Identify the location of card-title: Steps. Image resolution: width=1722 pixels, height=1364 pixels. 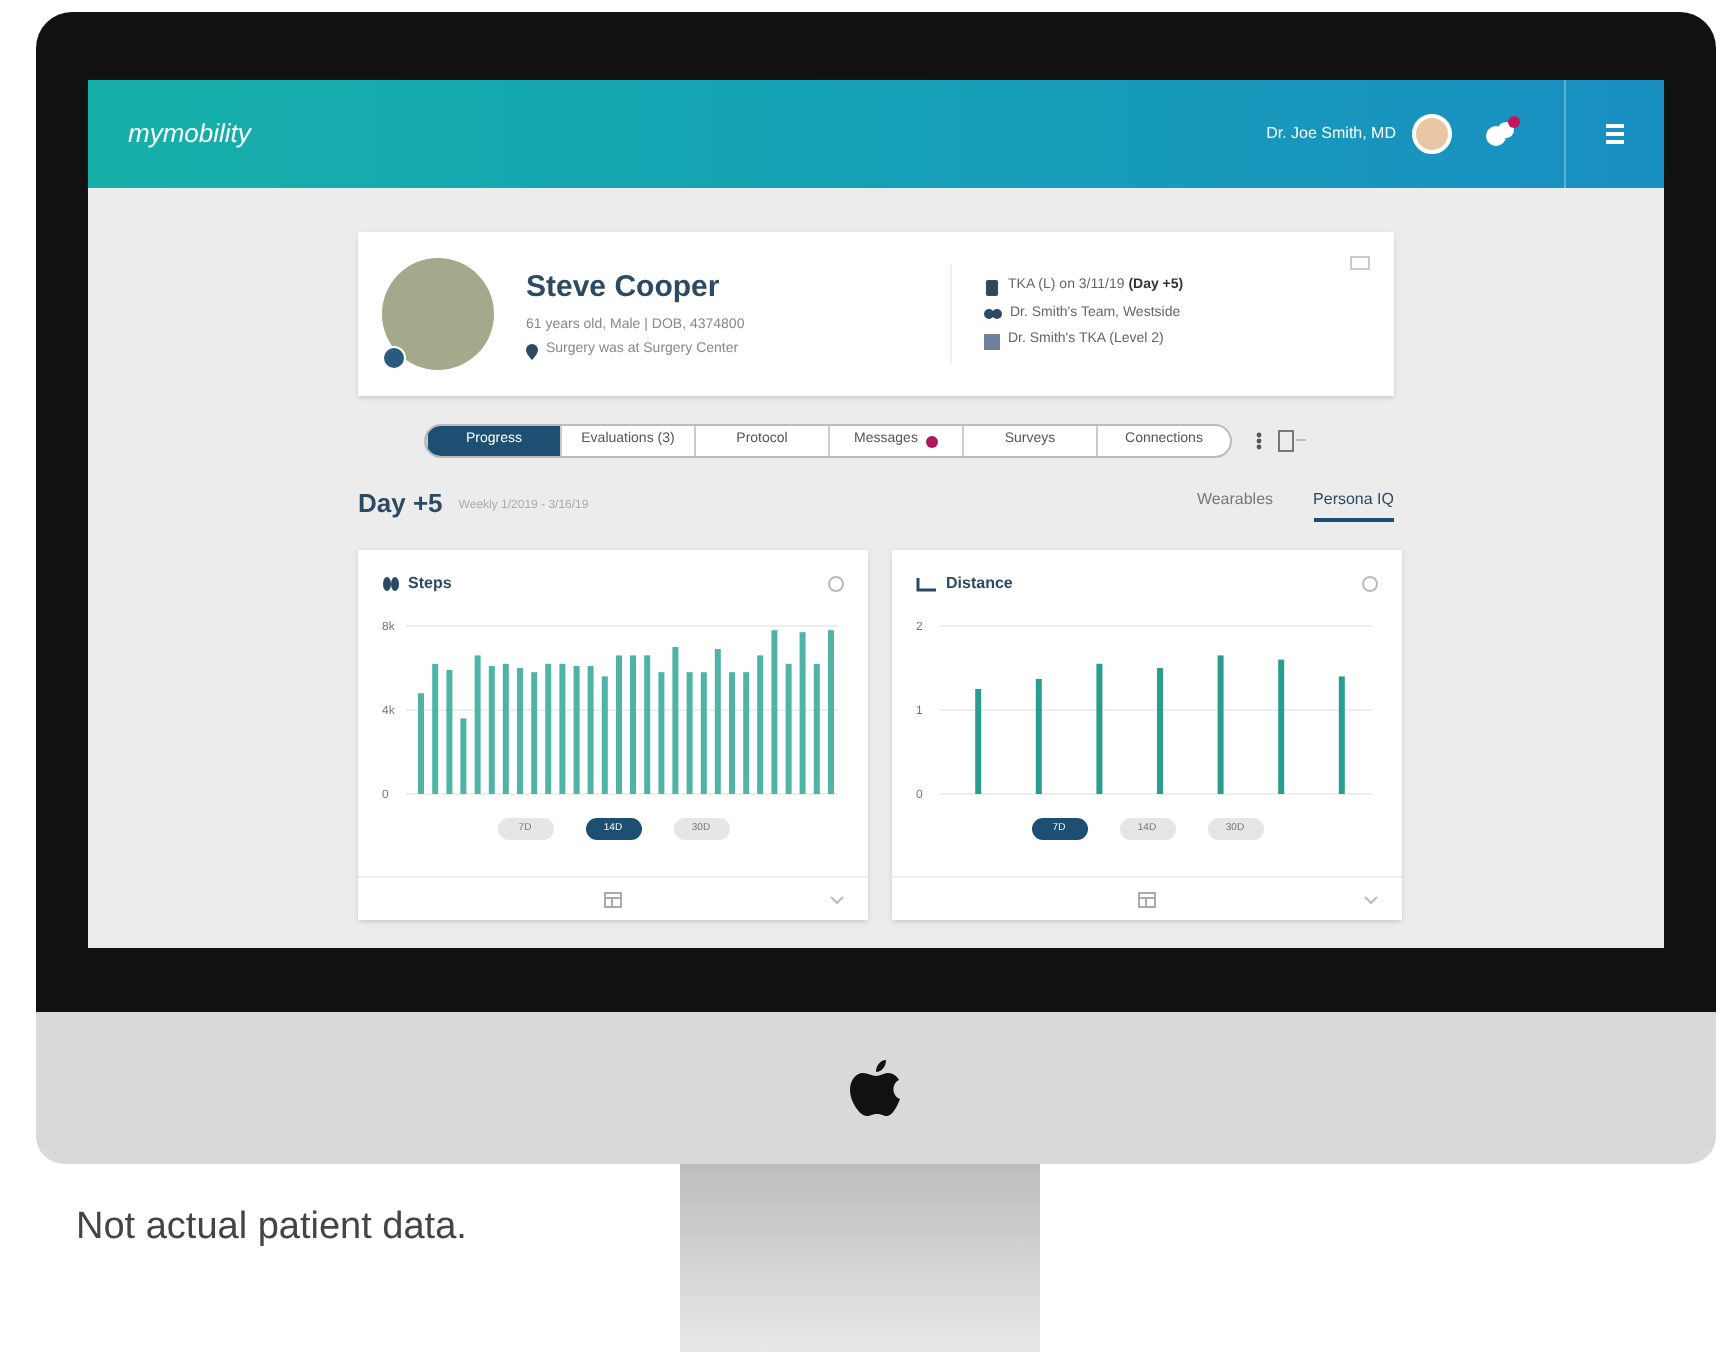
(430, 584).